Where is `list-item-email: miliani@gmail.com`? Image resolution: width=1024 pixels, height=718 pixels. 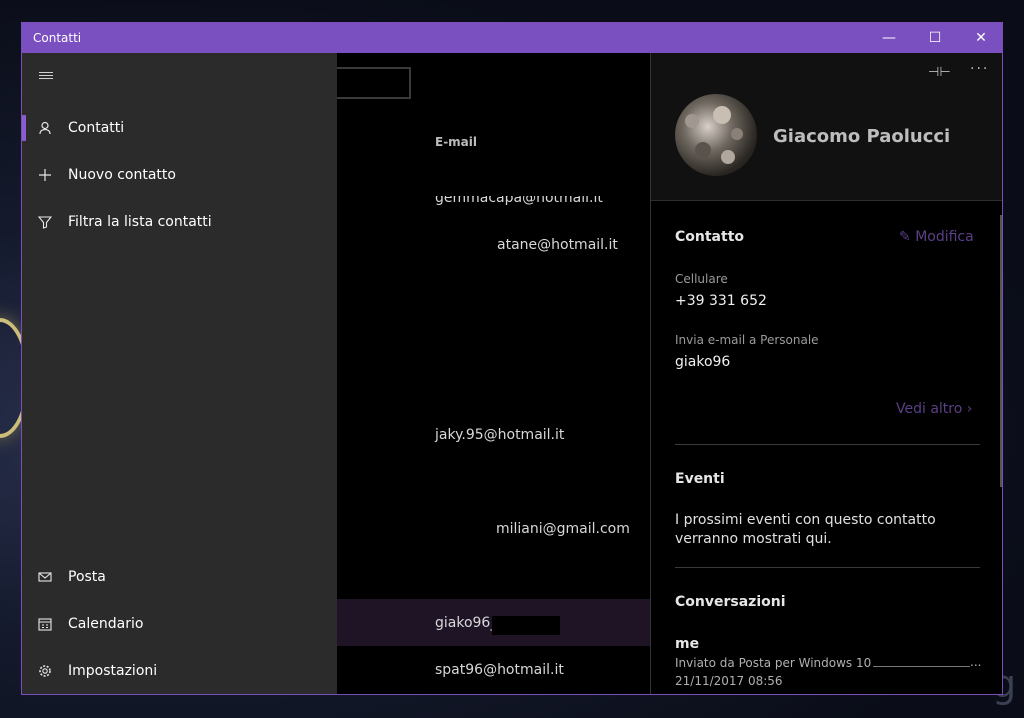 list-item-email: miliani@gmail.com is located at coordinates (563, 529).